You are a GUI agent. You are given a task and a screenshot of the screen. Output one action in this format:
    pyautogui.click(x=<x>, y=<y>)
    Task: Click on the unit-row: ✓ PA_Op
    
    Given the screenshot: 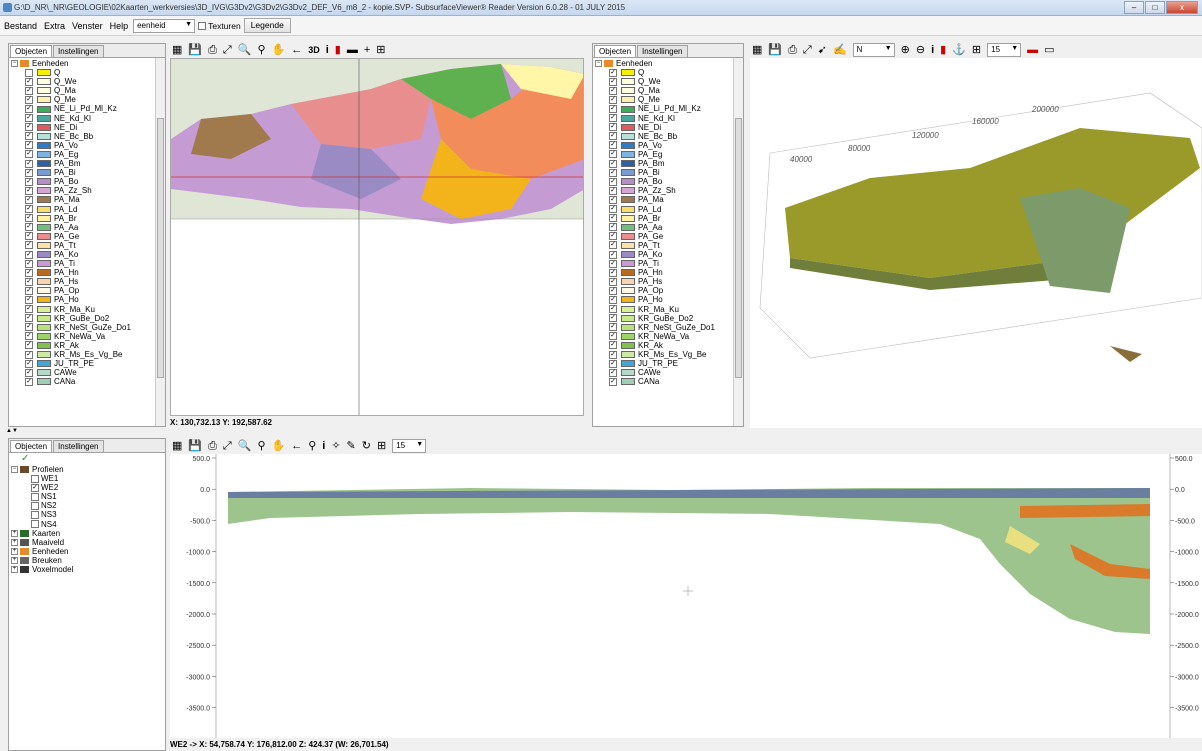 What is the action you would take?
    pyautogui.click(x=87, y=290)
    